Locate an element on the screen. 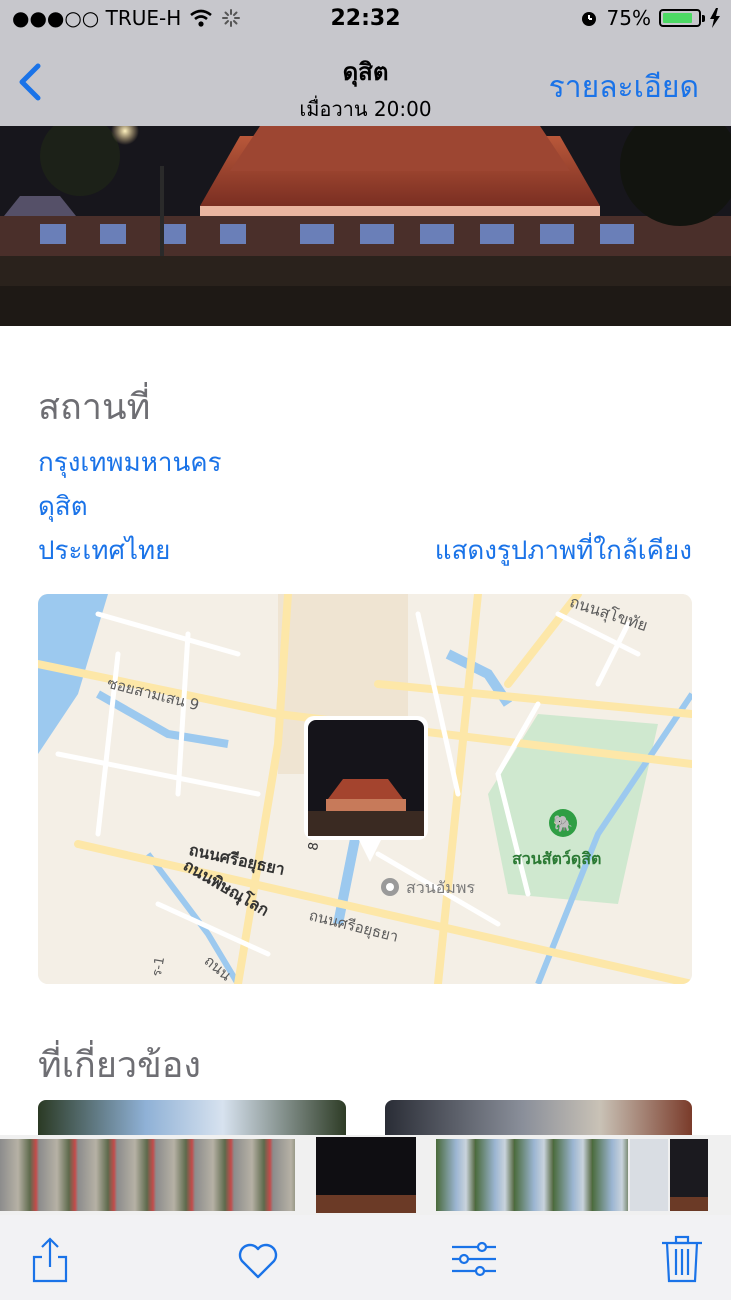 Image resolution: width=731 pixels, height=1300 pixels. status-bar: ●●●○○ TRUE-H 22:32 75% is located at coordinates (365, 20).